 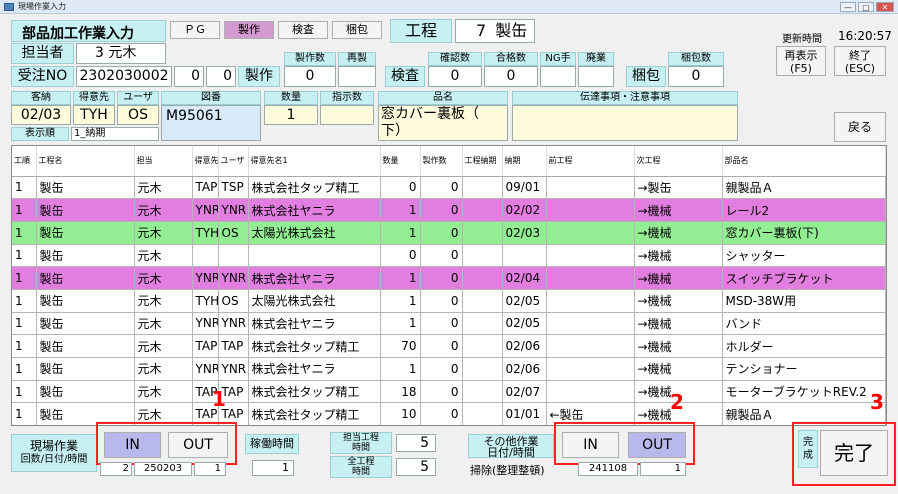 I want to click on nouki-label: 客納, so click(x=41, y=98).